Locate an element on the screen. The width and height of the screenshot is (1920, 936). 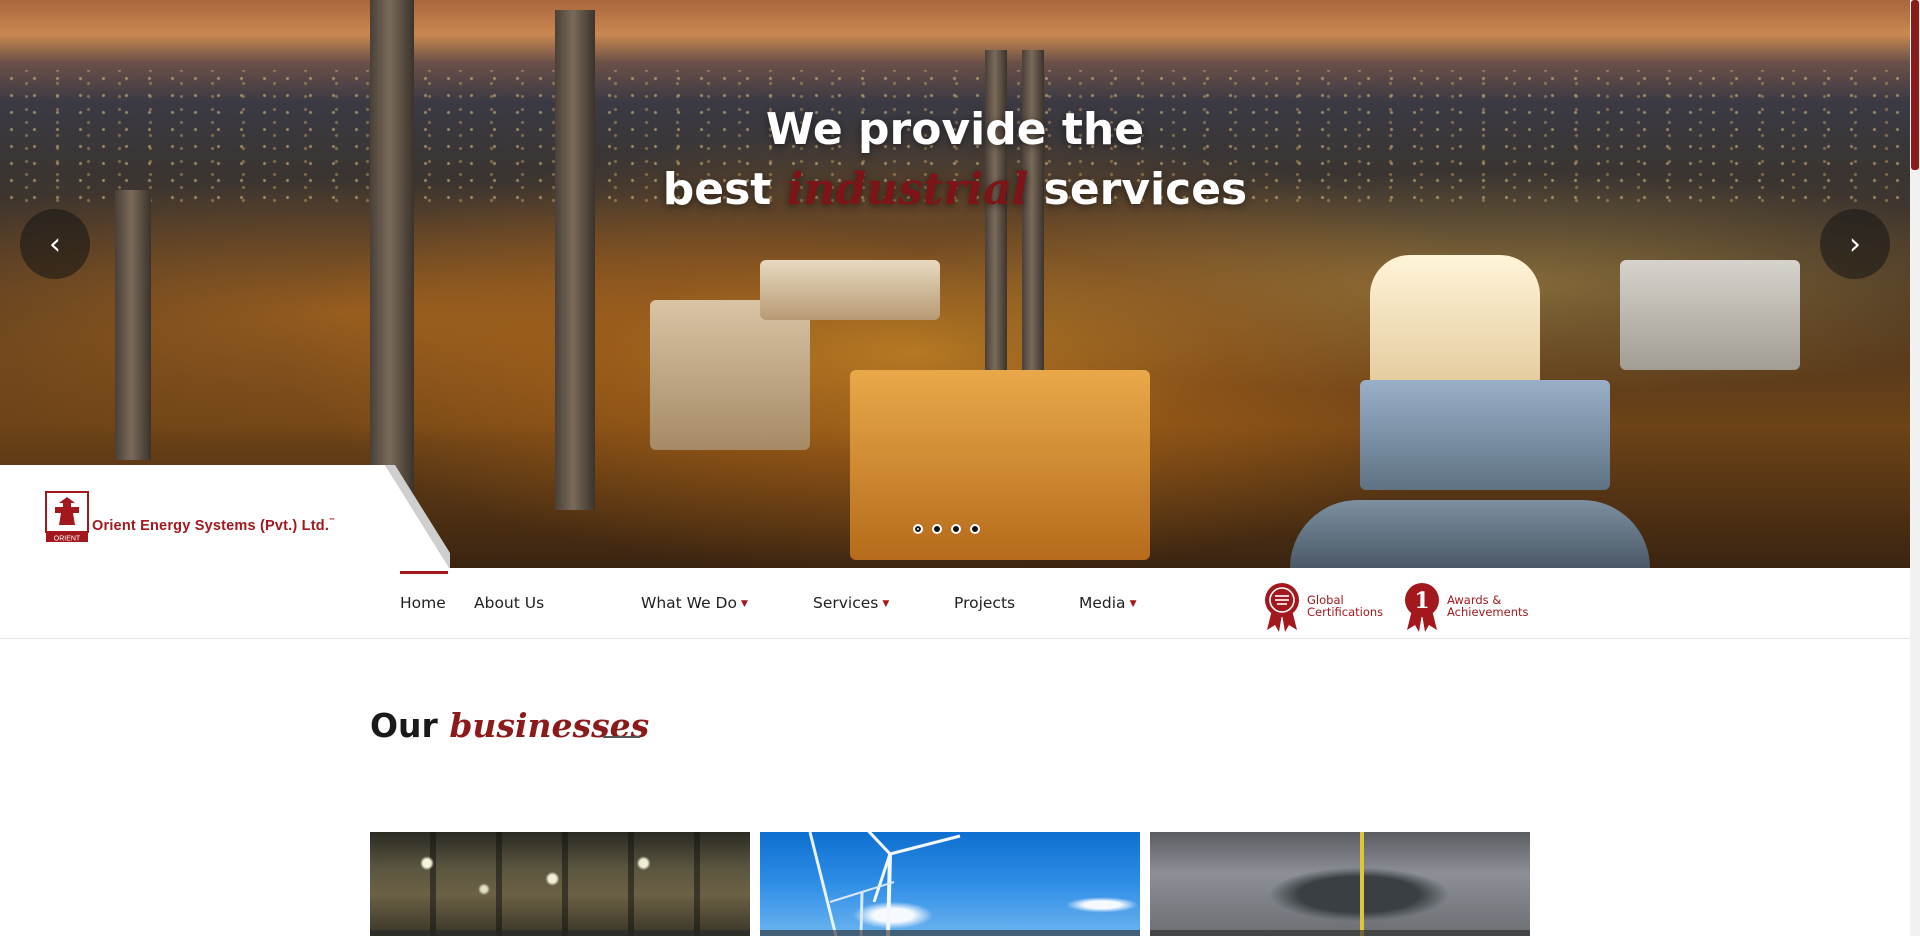
slider-next-button: › is located at coordinates (1855, 244).